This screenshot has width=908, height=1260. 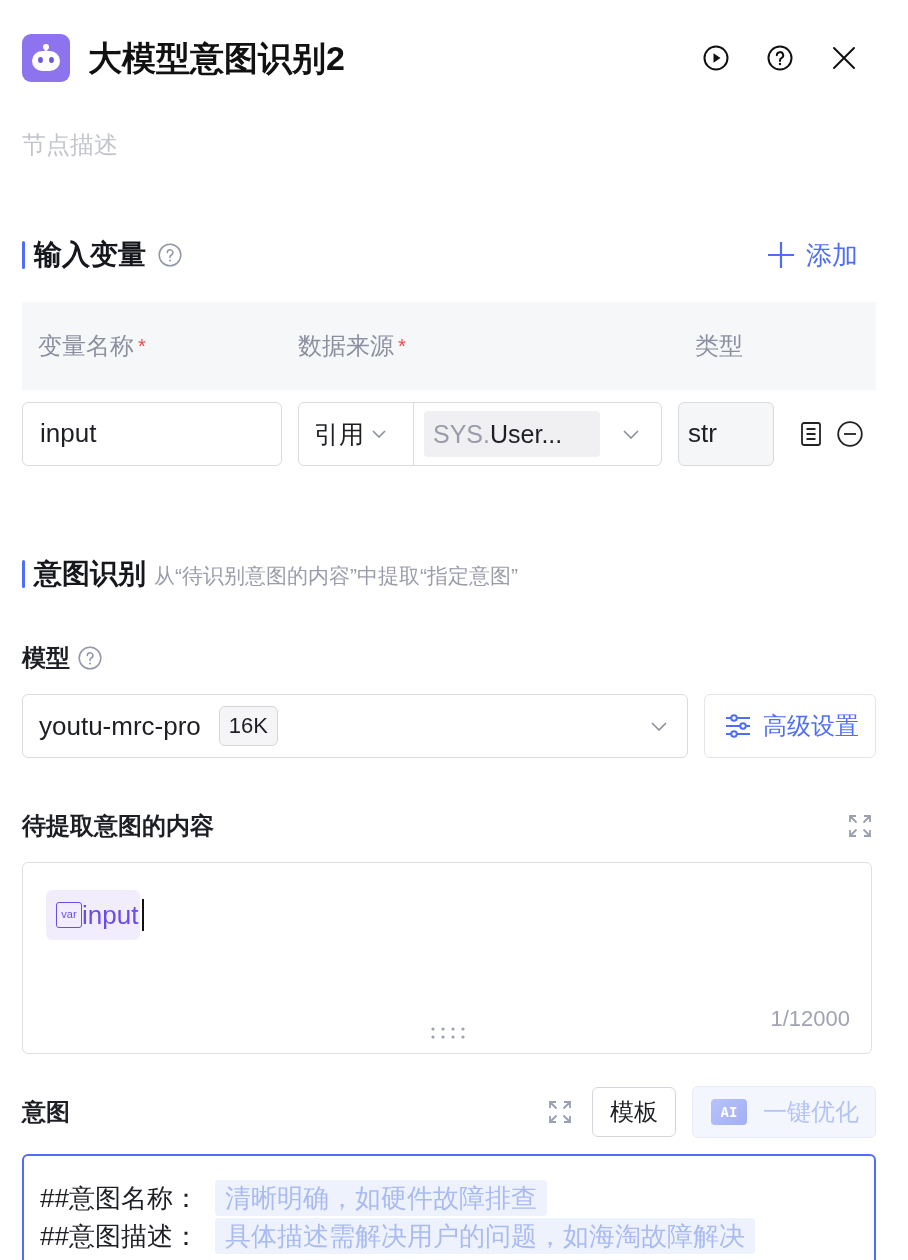 I want to click on variable-name-field: input, so click(x=152, y=434).